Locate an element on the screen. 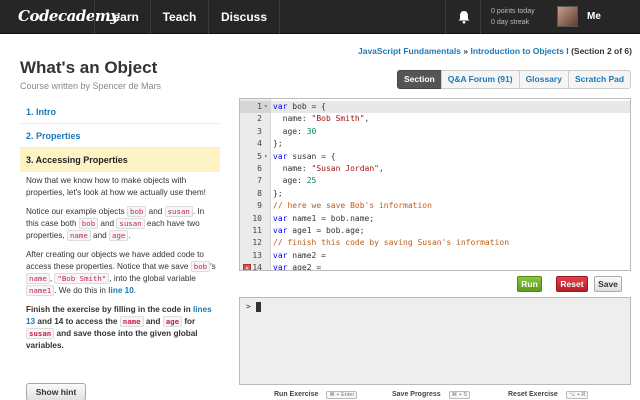  breadcrumb-lesson: Introduction to Objects I is located at coordinates (519, 51).